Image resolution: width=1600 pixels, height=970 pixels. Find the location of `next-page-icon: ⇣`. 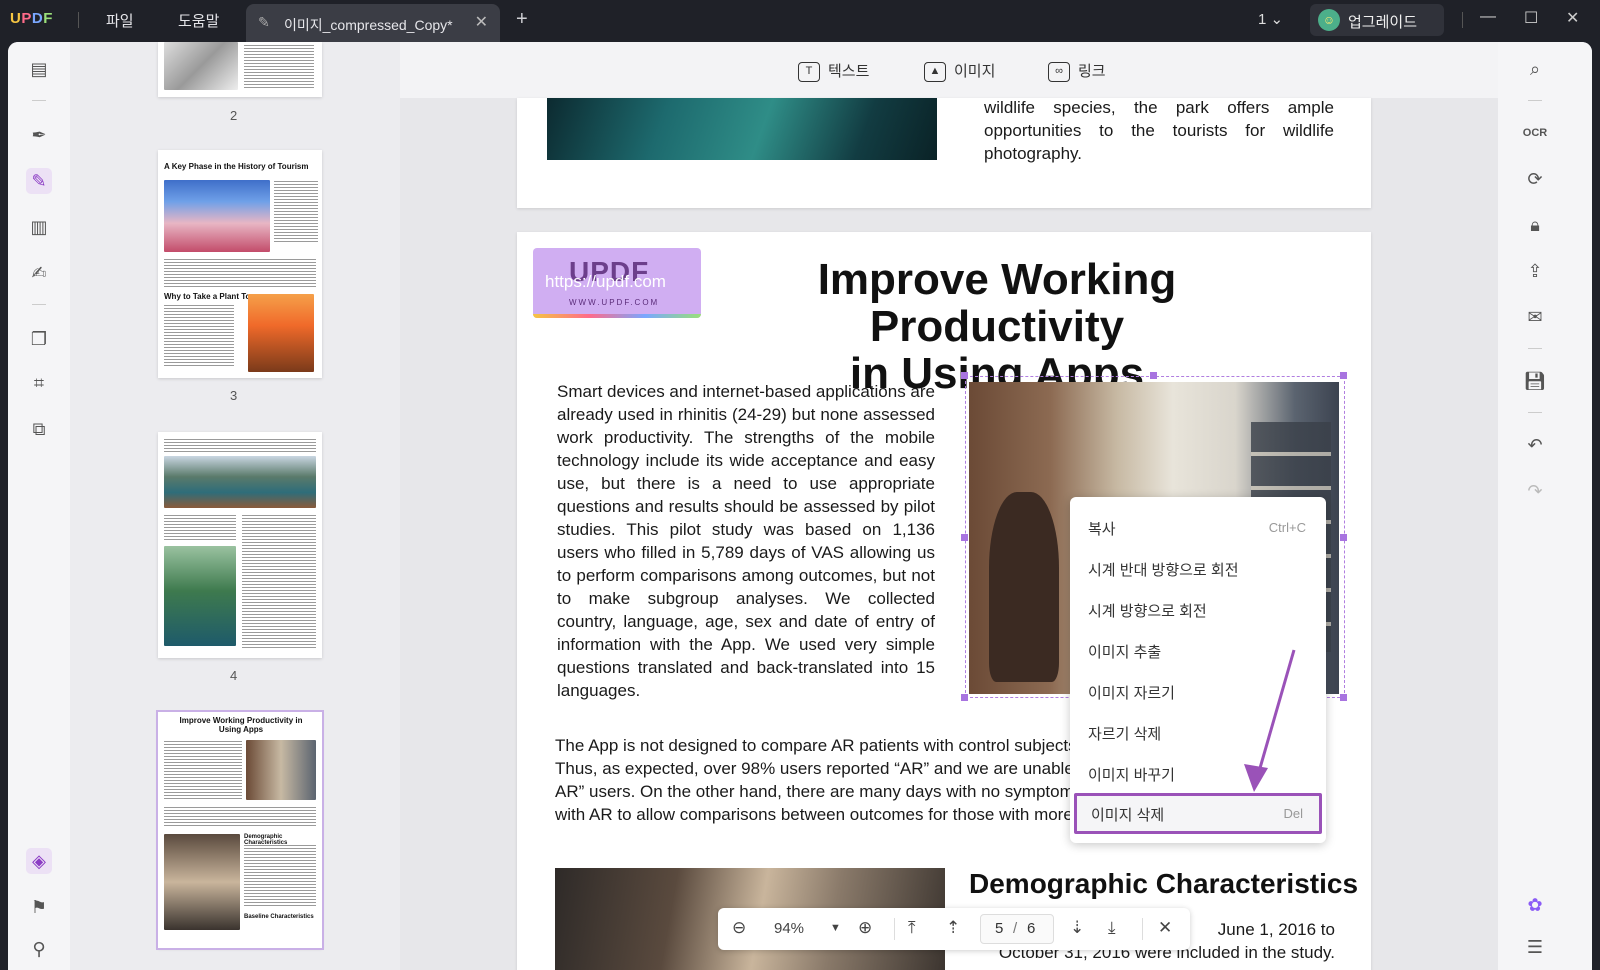

next-page-icon: ⇣ is located at coordinates (1077, 928).